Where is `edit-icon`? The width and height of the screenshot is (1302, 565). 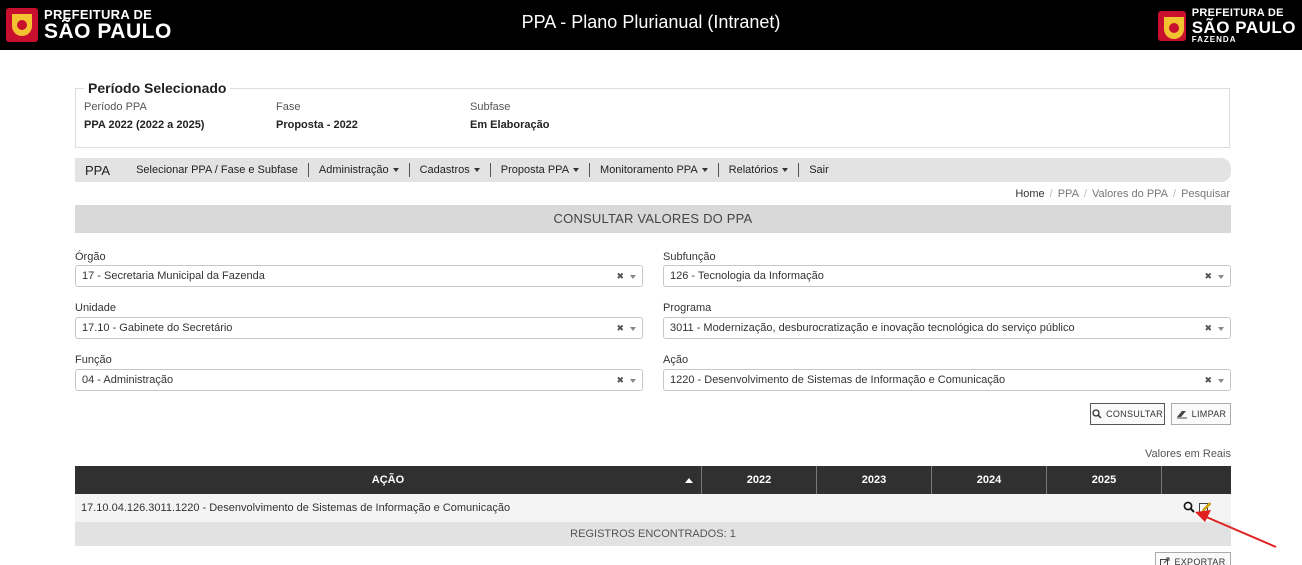 edit-icon is located at coordinates (1205, 507).